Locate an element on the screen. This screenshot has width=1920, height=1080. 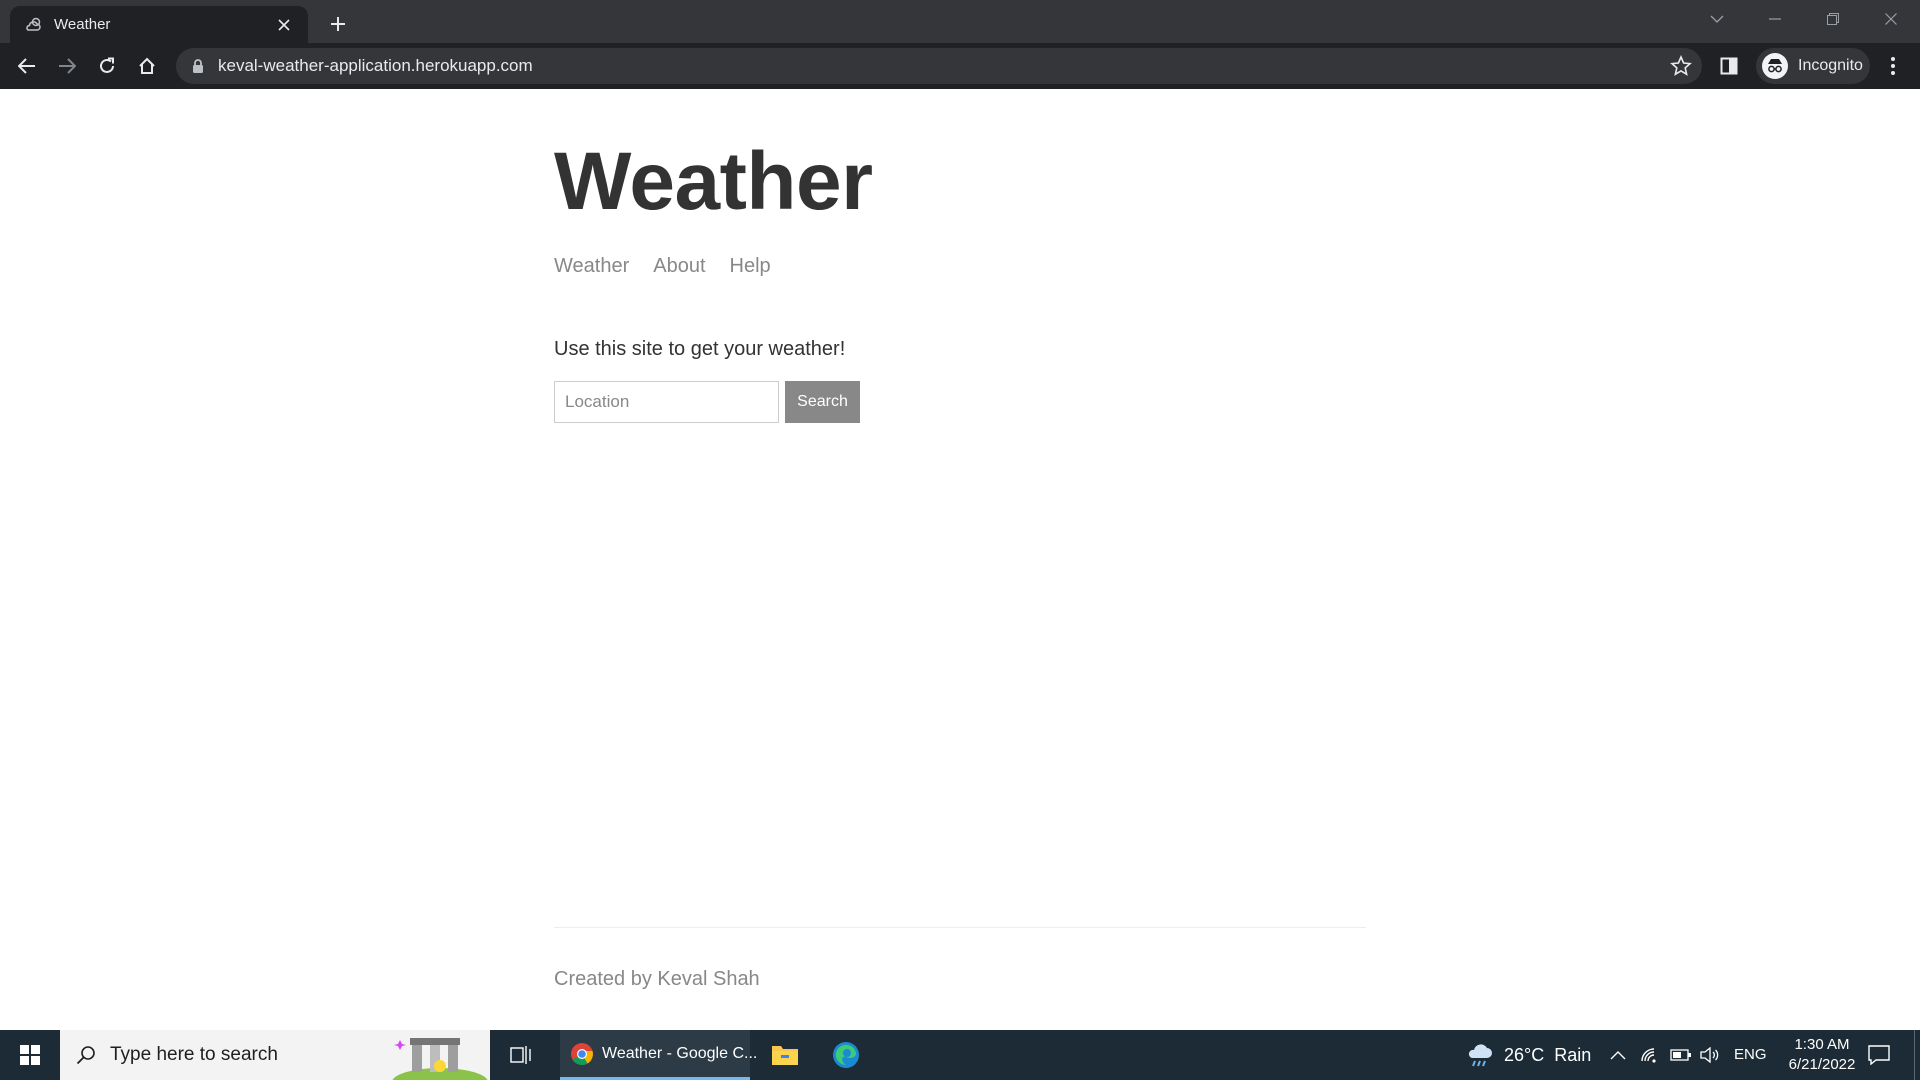
weather-favicon-icon is located at coordinates (34, 25).